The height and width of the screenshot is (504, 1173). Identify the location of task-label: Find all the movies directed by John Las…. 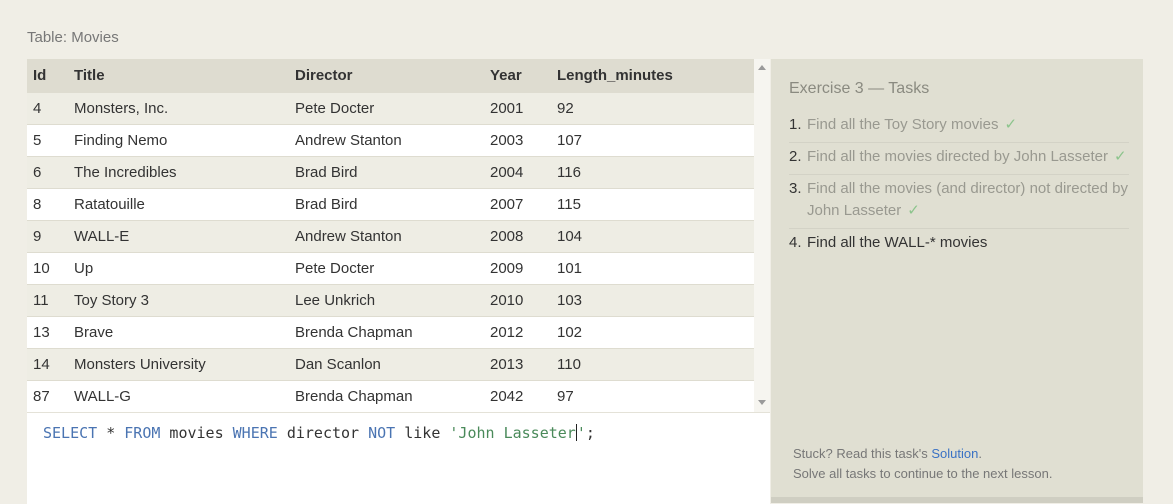
(957, 156).